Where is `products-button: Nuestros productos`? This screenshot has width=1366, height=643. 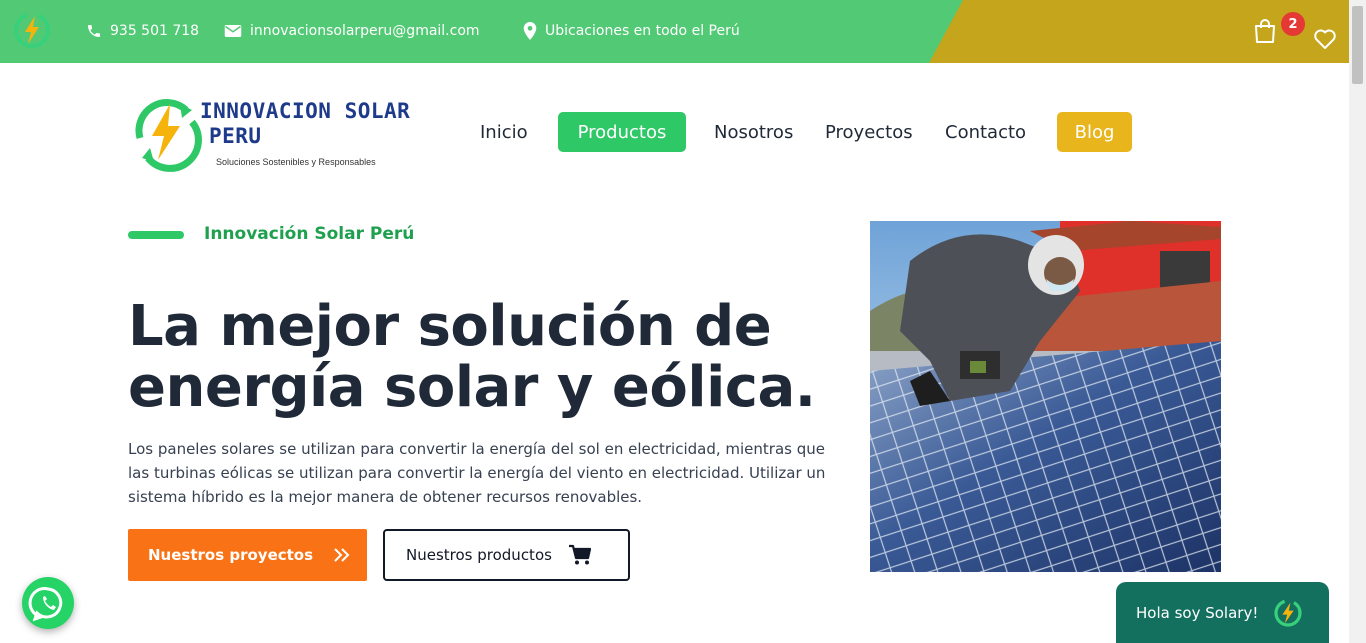 products-button: Nuestros productos is located at coordinates (506, 555).